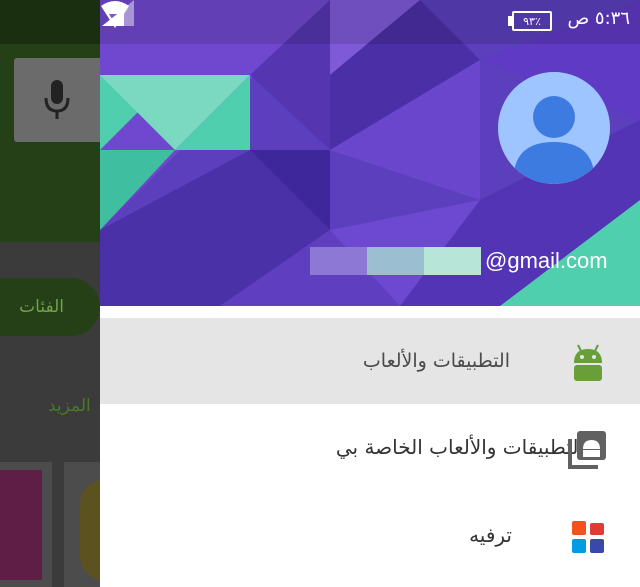  What do you see at coordinates (57, 99) in the screenshot?
I see `mic-icon` at bounding box center [57, 99].